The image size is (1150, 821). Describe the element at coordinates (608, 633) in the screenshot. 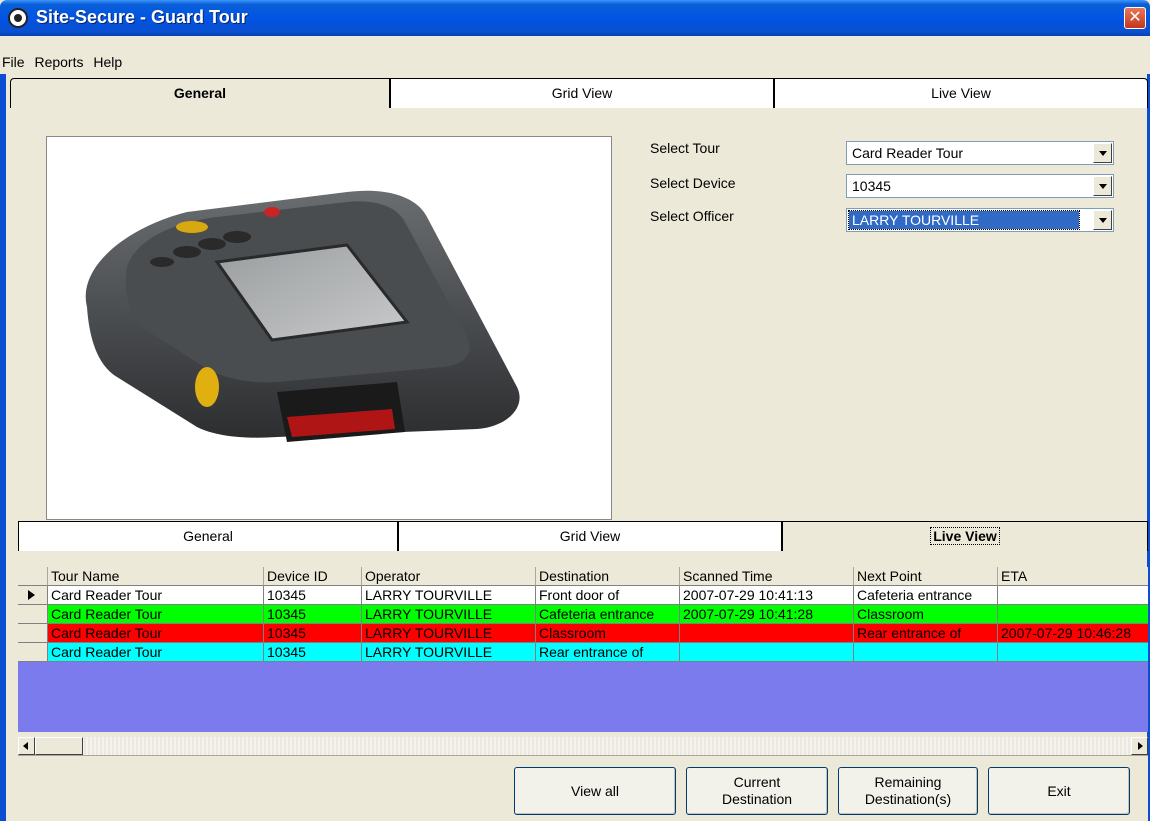

I see `cell-destination: Classroom` at that location.